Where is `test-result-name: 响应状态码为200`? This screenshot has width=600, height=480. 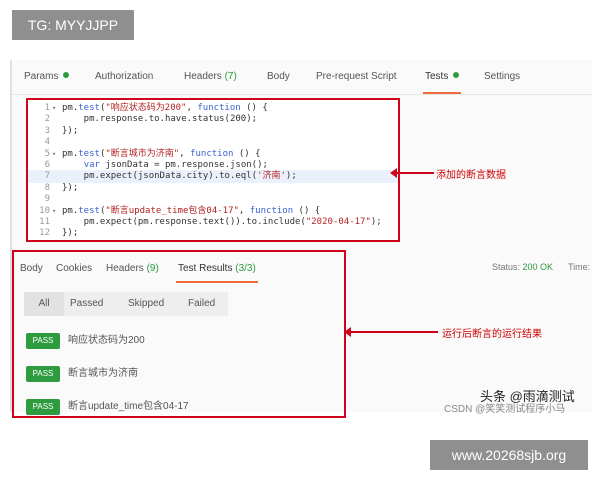
test-result-name: 响应状态码为200 is located at coordinates (106, 340).